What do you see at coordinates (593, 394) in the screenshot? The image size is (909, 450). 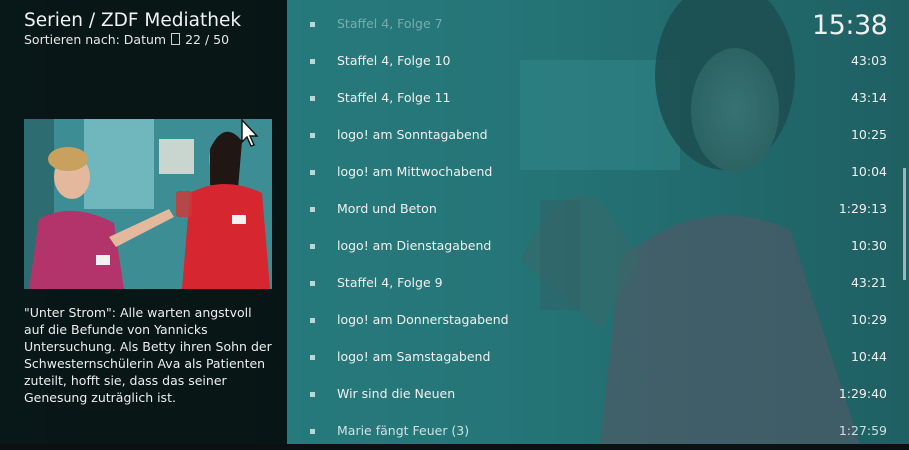 I see `episode-row: Wir sind die Neuen 1:29:40` at bounding box center [593, 394].